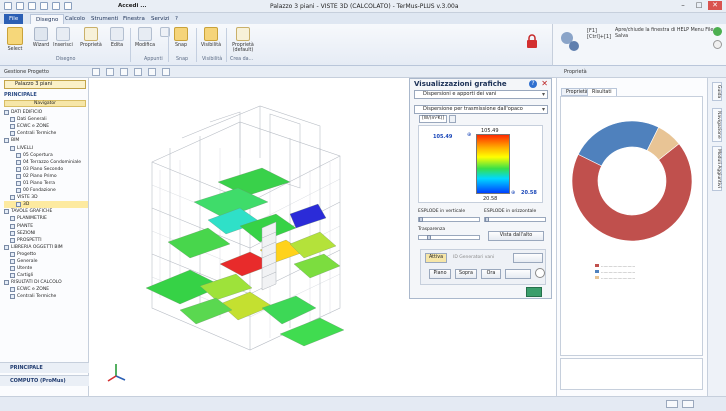  I want to click on tree-item: Generale, so click(46, 261).